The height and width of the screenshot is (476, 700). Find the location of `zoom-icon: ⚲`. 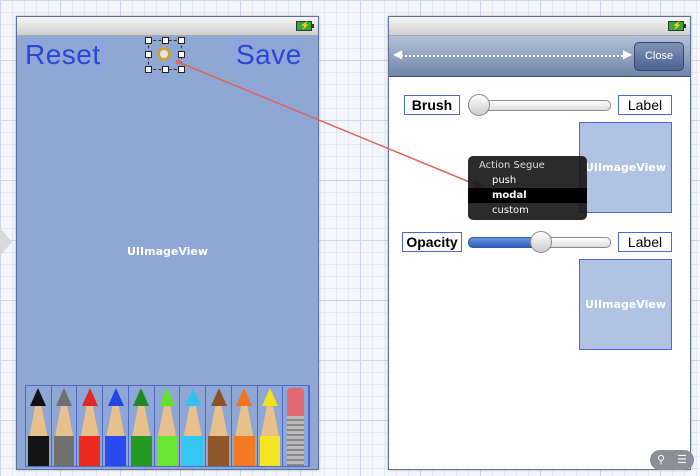

zoom-icon: ⚲ is located at coordinates (661, 460).